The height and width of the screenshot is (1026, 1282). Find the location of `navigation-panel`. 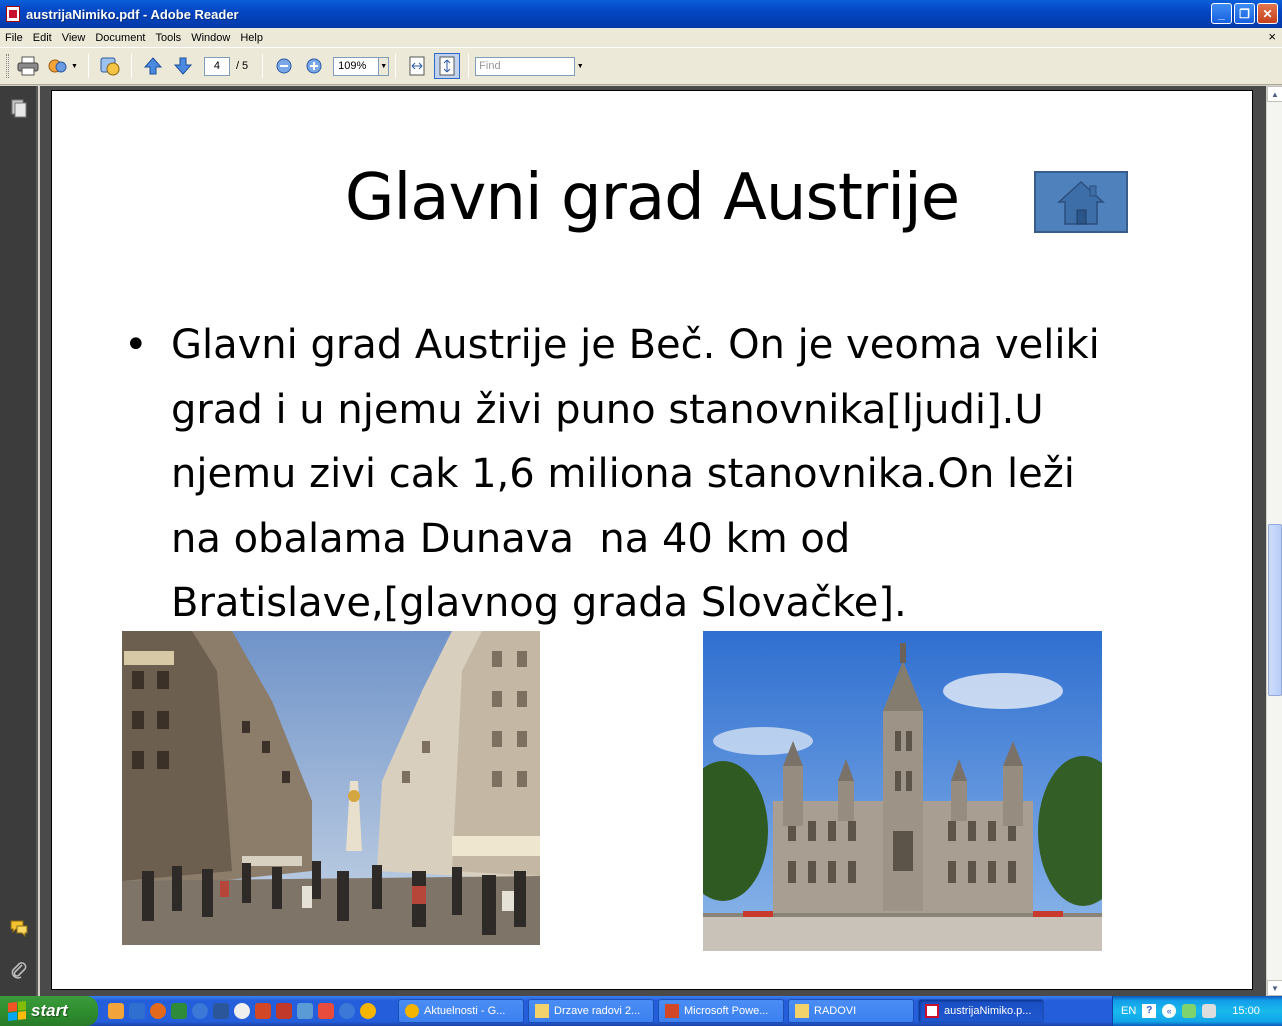

navigation-panel is located at coordinates (19, 541).